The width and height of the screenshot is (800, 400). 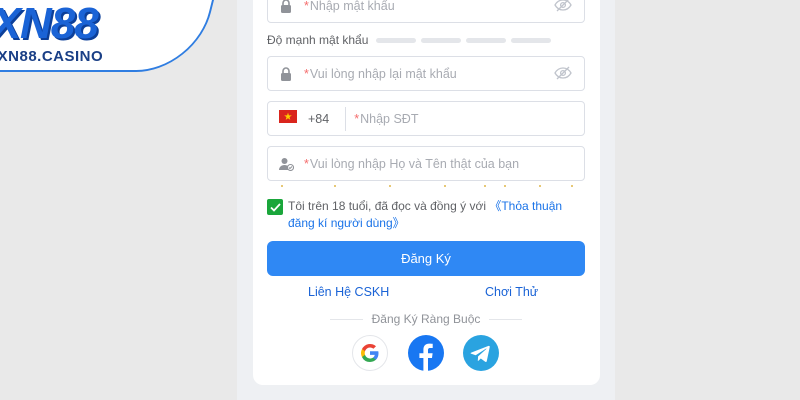 I want to click on google-icon, so click(x=370, y=353).